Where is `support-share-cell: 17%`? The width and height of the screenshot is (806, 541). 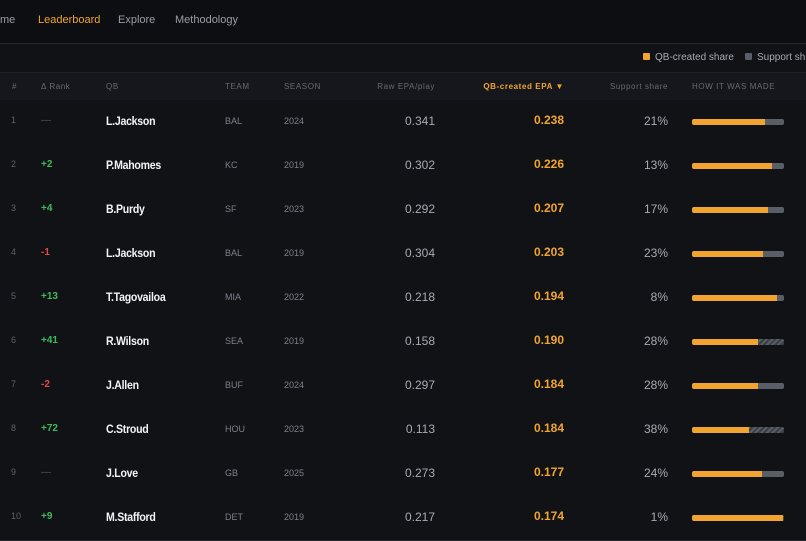 support-share-cell: 17% is located at coordinates (655, 209).